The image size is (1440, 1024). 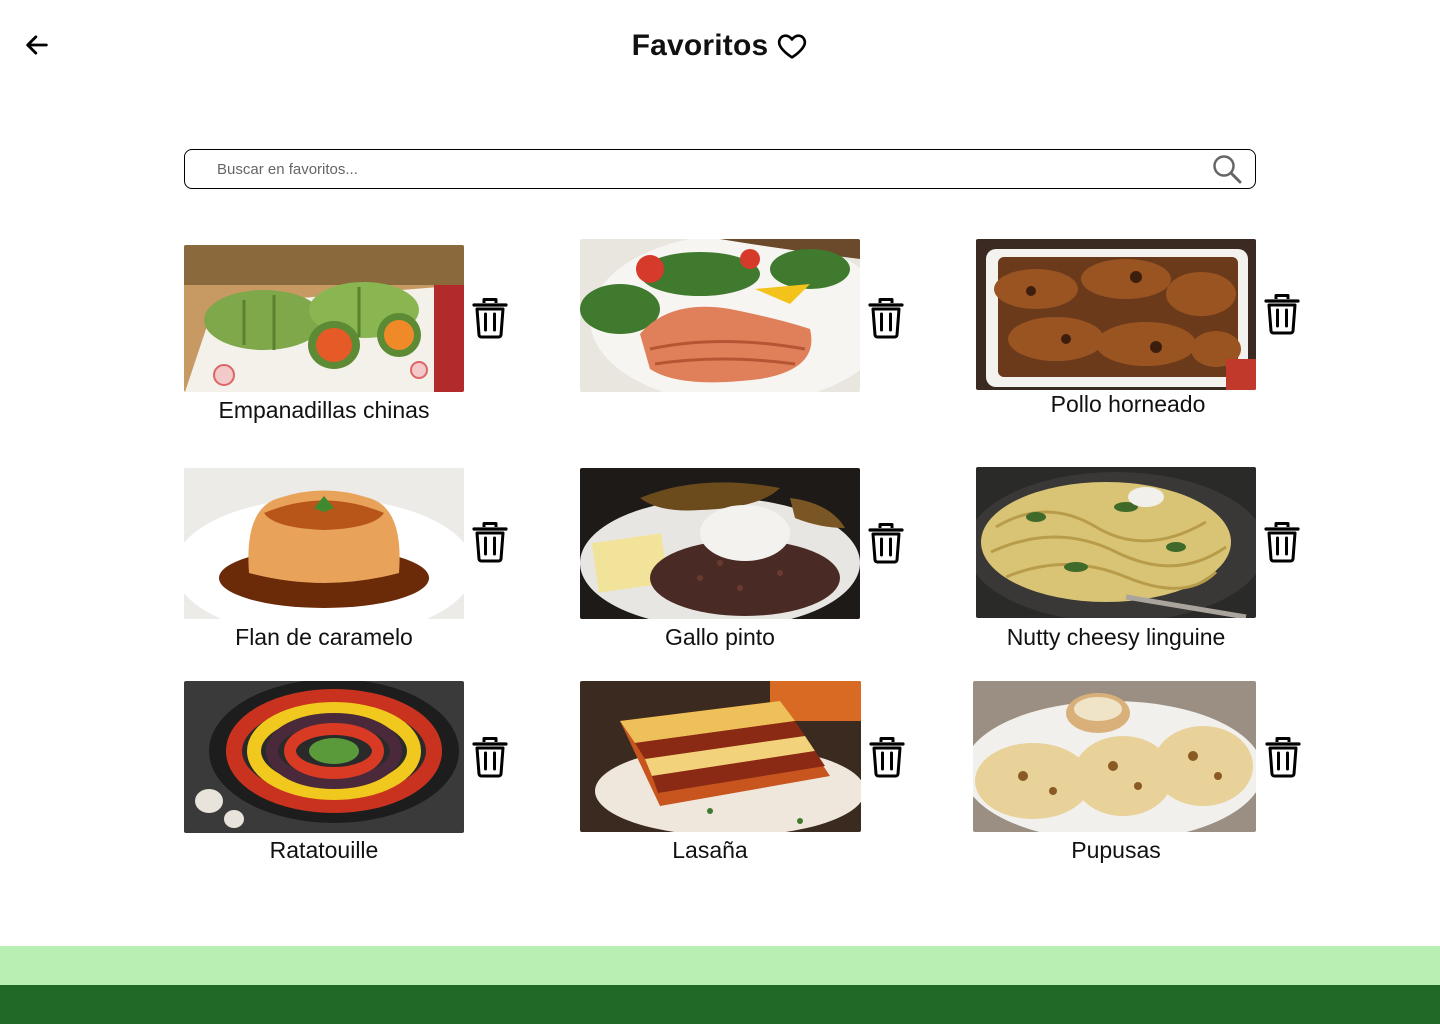 What do you see at coordinates (324, 637) in the screenshot?
I see `recipe-name: Flan de caramelo` at bounding box center [324, 637].